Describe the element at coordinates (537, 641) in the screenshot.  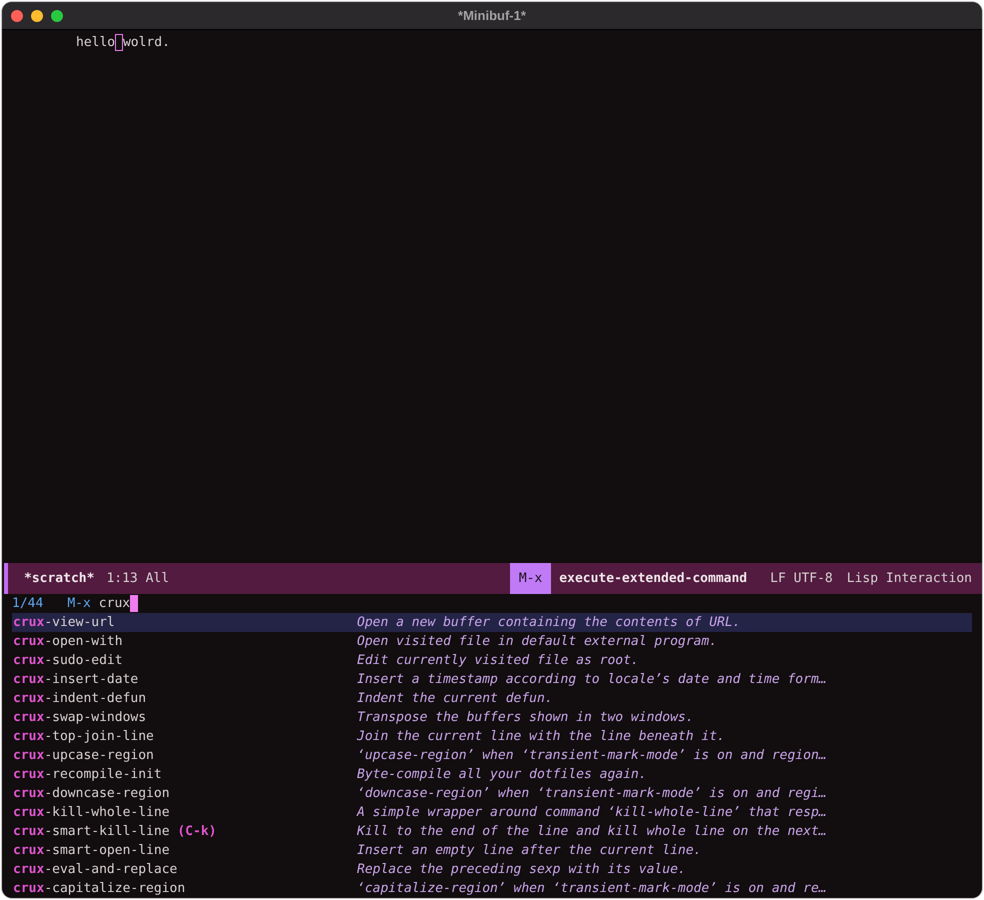
I see `command-description: Open visited file in default external program.` at that location.